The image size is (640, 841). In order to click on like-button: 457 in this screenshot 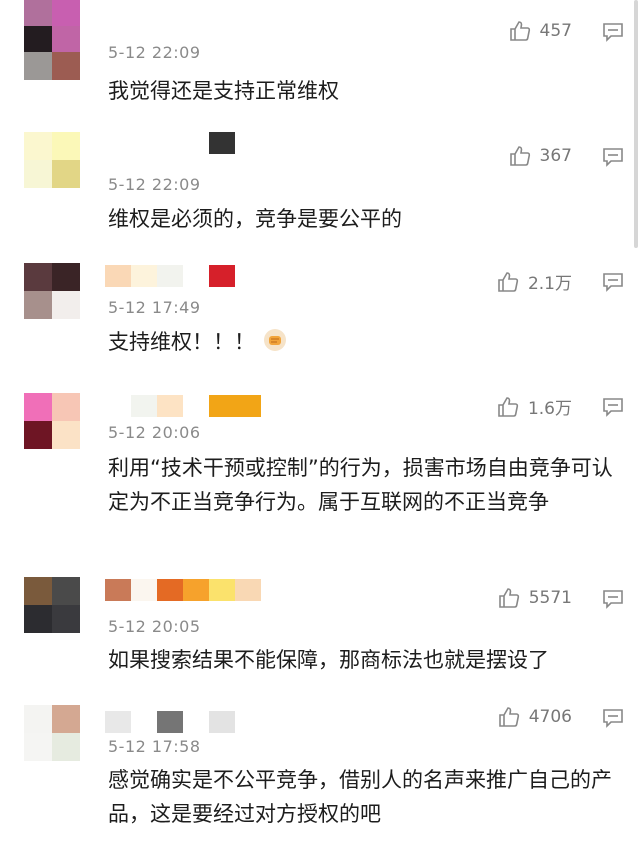, I will do `click(540, 31)`.